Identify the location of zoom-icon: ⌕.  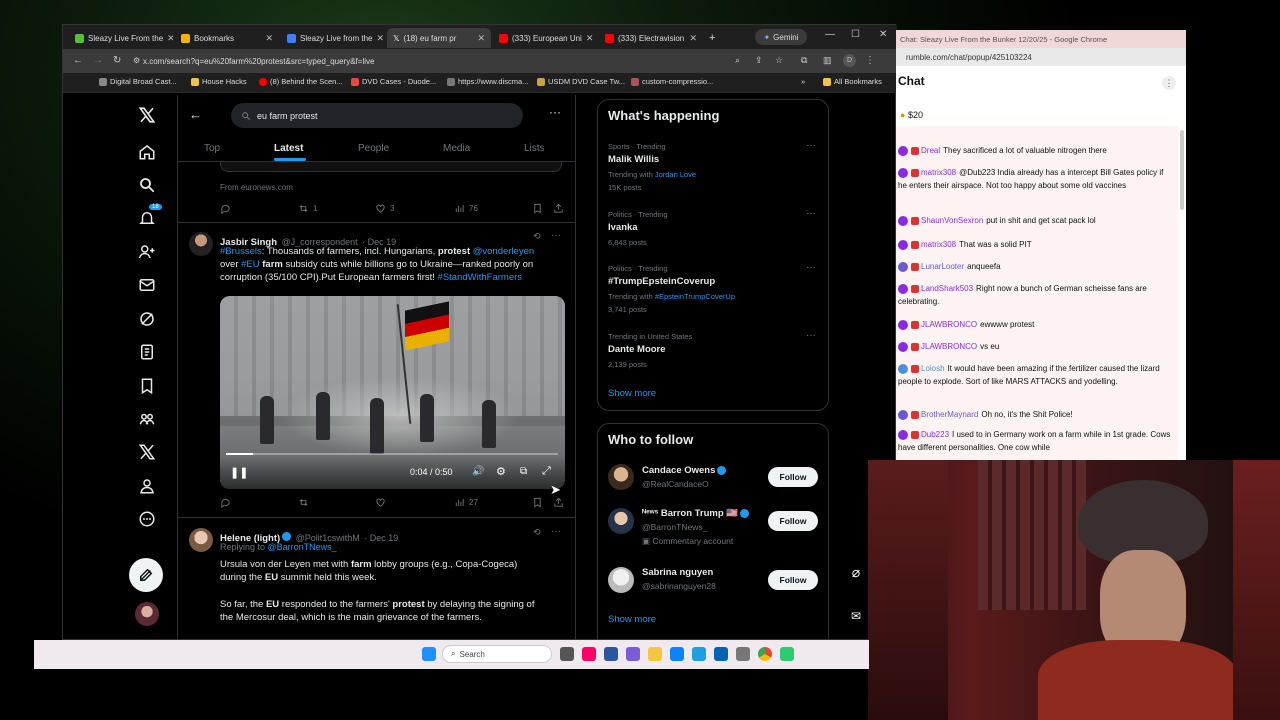
(737, 60).